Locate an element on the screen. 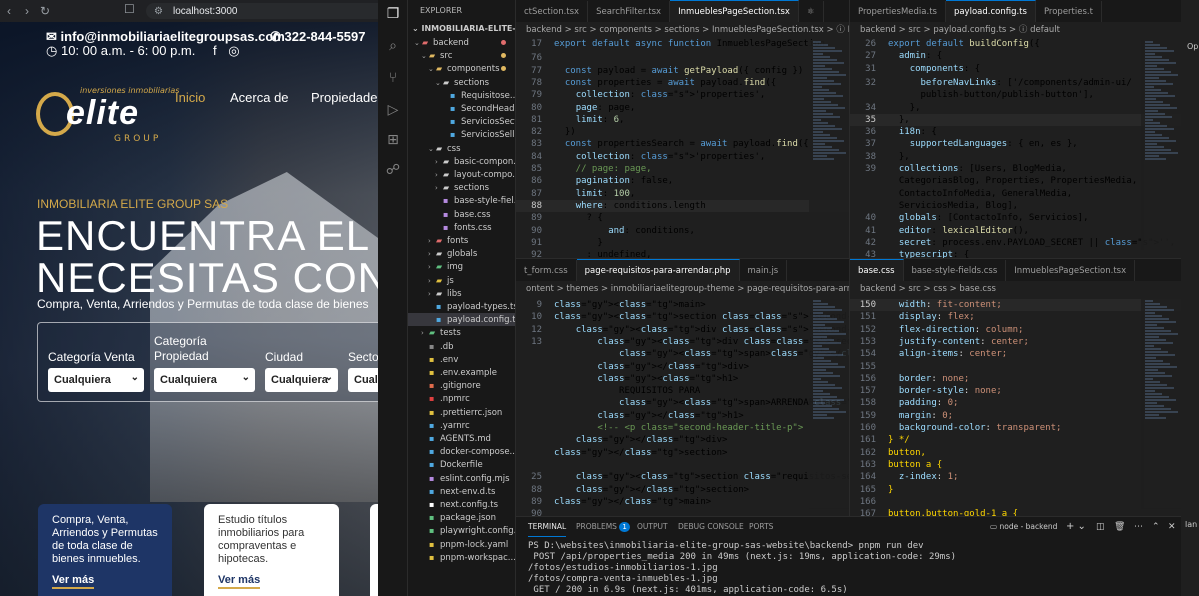 The height and width of the screenshot is (596, 1199). service-card-partial is located at coordinates (374, 550).